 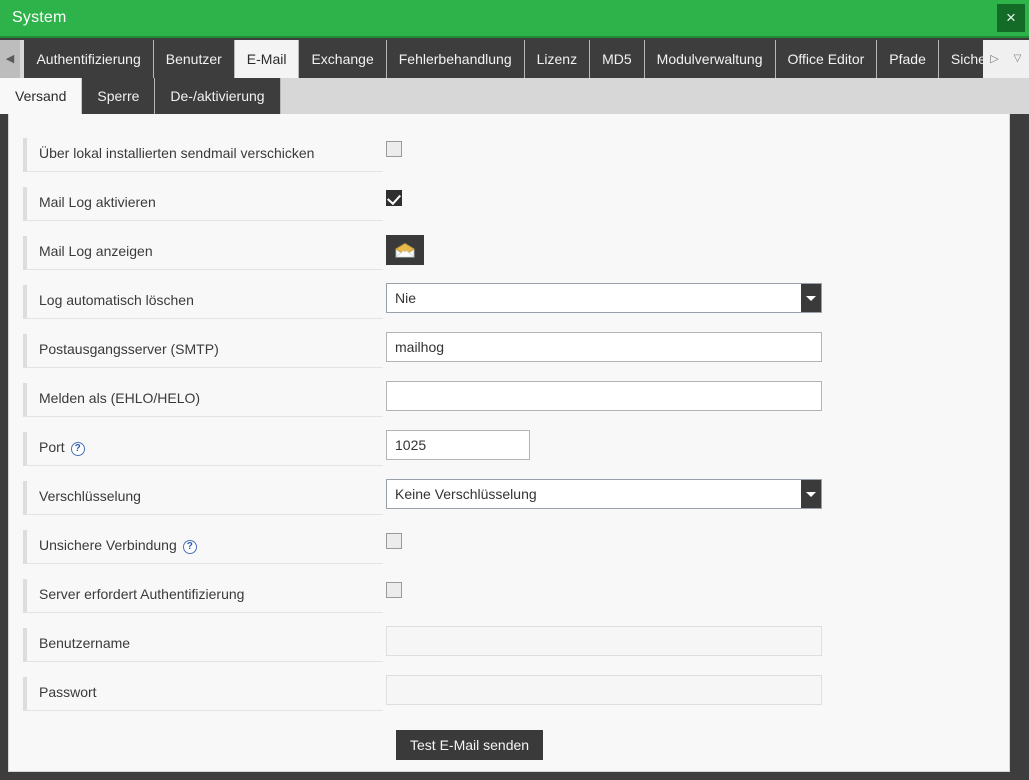 I want to click on subtab-de-aktivierung: De-/aktivierung, so click(x=218, y=96).